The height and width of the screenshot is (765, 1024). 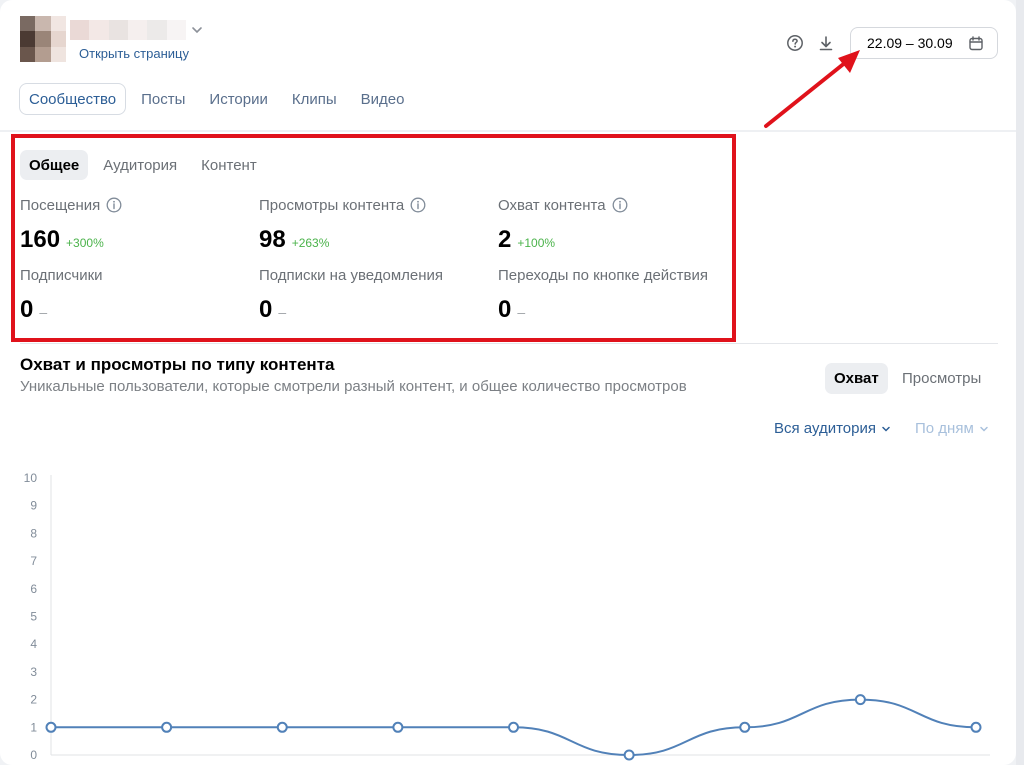 I want to click on tab-clips: Клипы, so click(x=314, y=99).